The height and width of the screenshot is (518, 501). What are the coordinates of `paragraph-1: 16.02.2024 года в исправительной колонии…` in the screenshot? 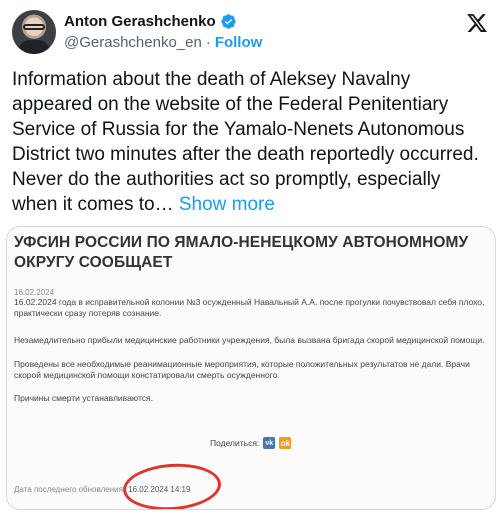 It's located at (249, 307).